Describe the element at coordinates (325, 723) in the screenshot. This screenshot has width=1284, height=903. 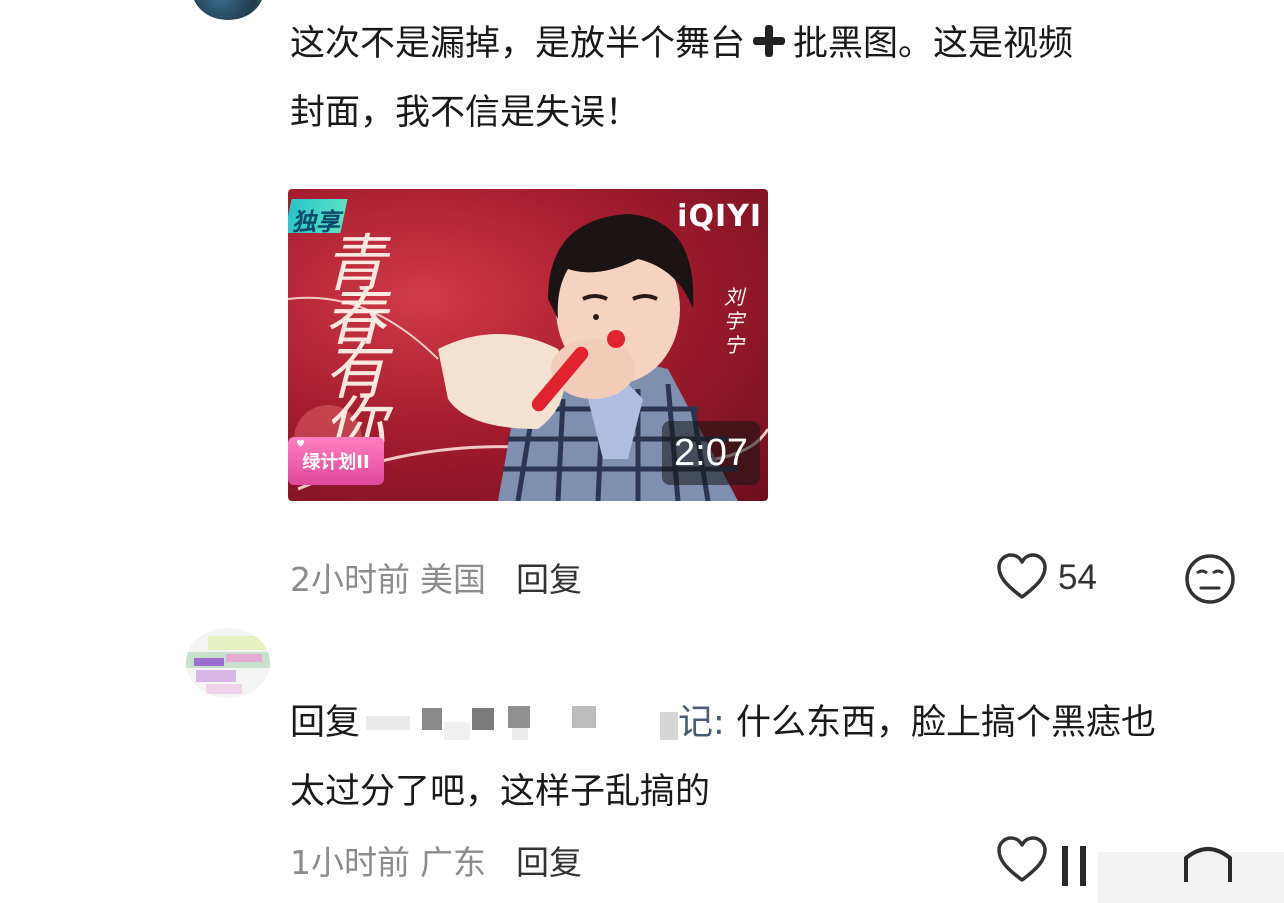
I see `reply-prefix: 回复` at that location.